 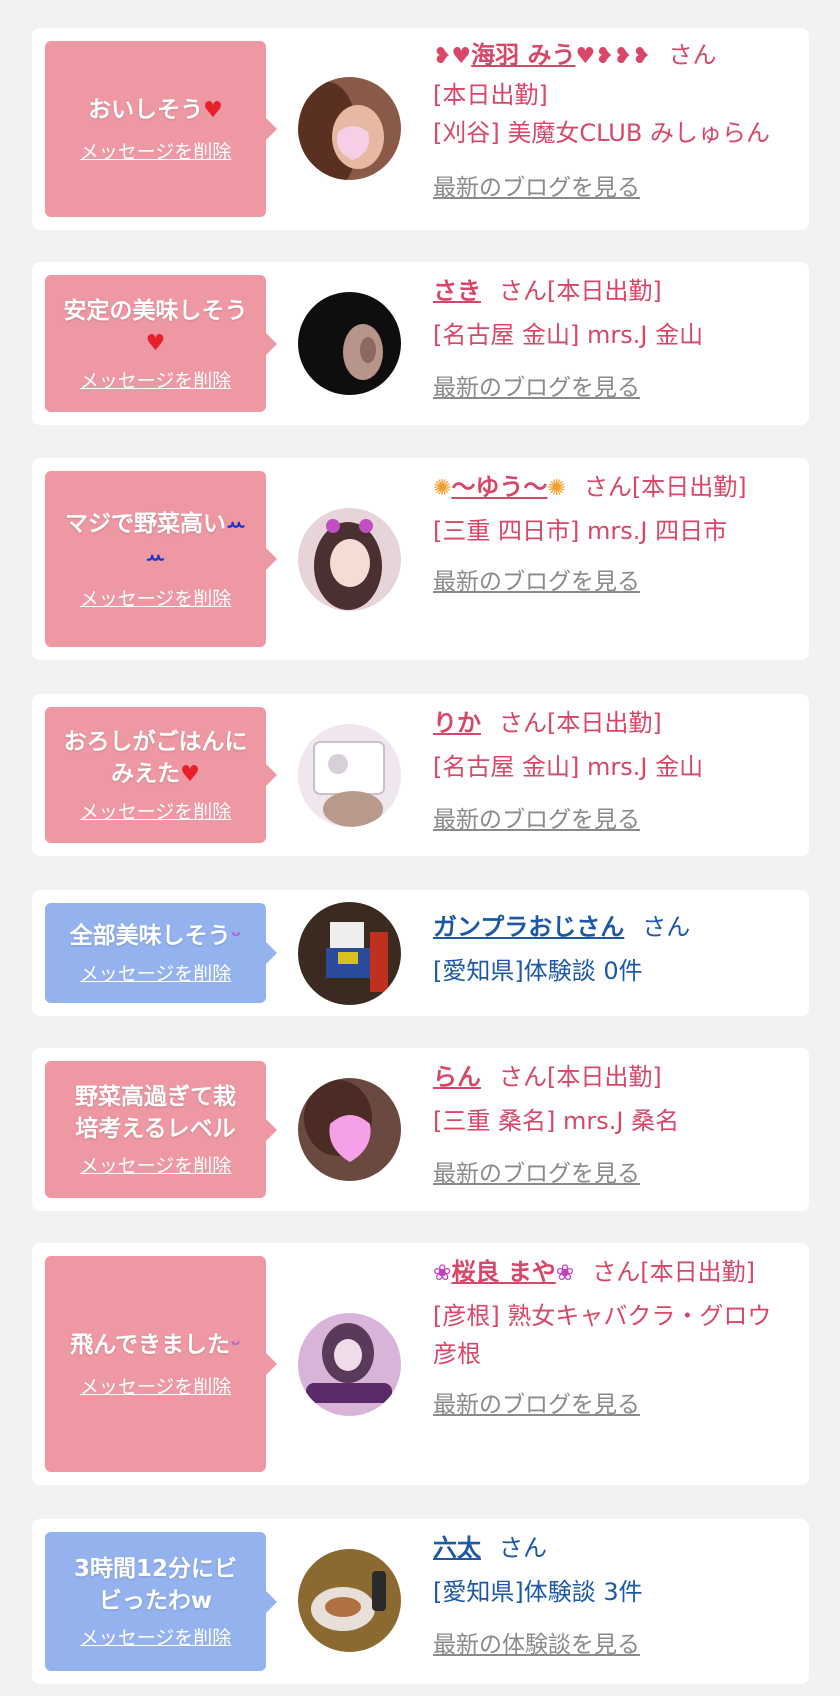 I want to click on message-card: 全部美味しそうᵕ メッセージを削除 ガンプラおじさん さん [愛知県]体験談 0件, so click(x=420, y=953).